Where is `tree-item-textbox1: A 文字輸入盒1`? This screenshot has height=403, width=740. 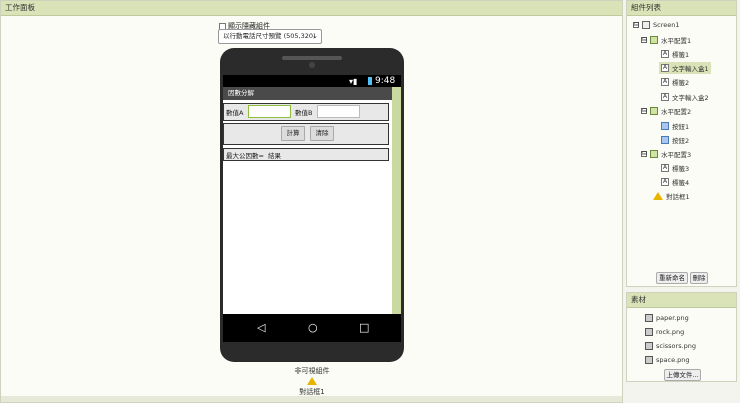 tree-item-textbox1: A 文字輸入盒1 is located at coordinates (685, 68).